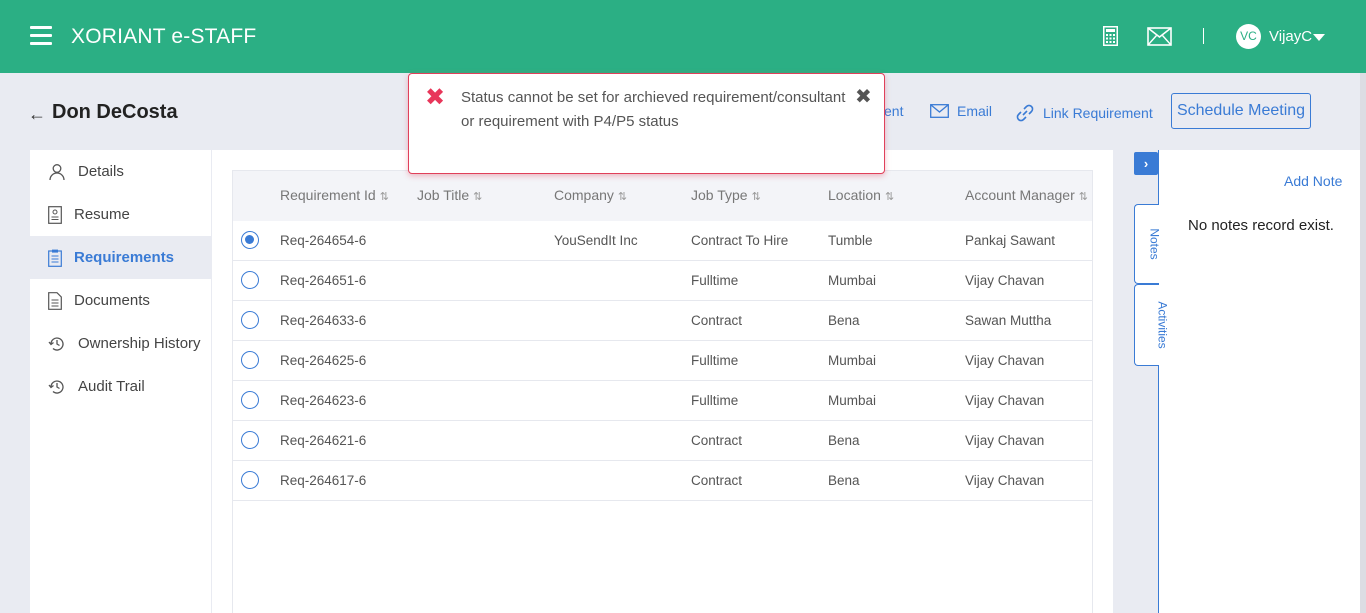 This screenshot has height=613, width=1366. I want to click on sidebar-item-audit-trail: Audit Trail, so click(120, 386).